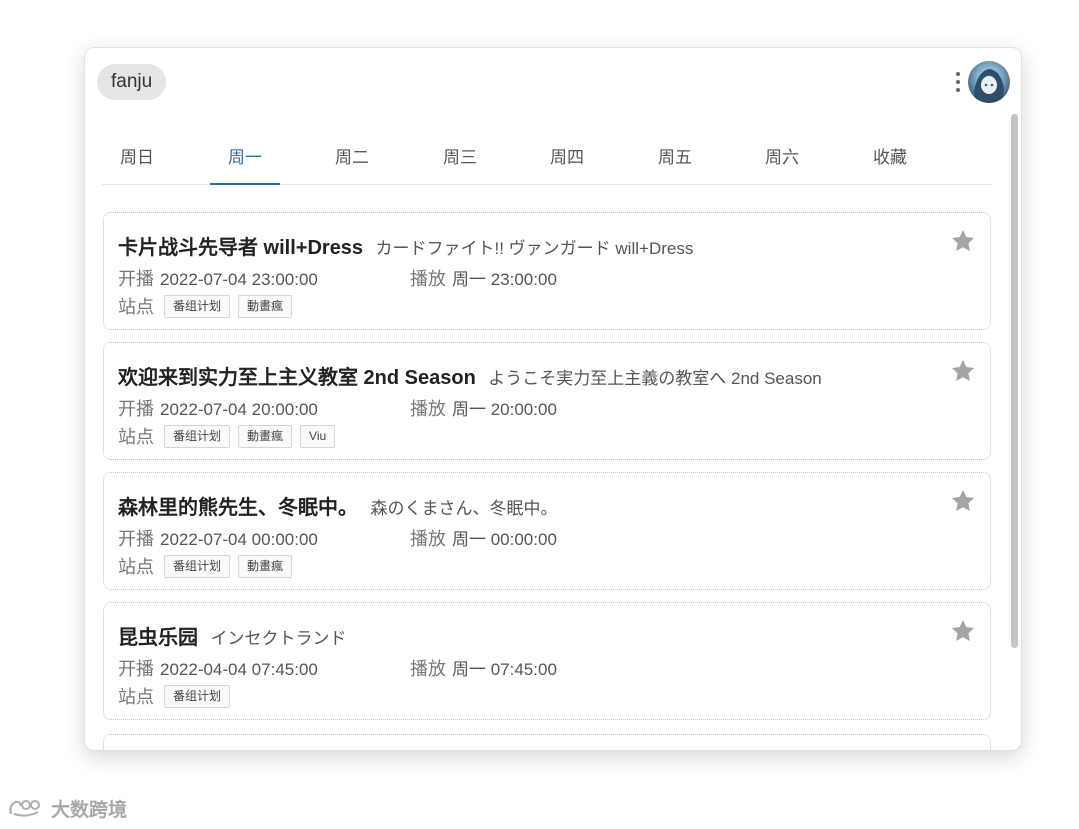 The image size is (1079, 829). What do you see at coordinates (278, 638) in the screenshot?
I see `show-name-jp: インセクトランド` at bounding box center [278, 638].